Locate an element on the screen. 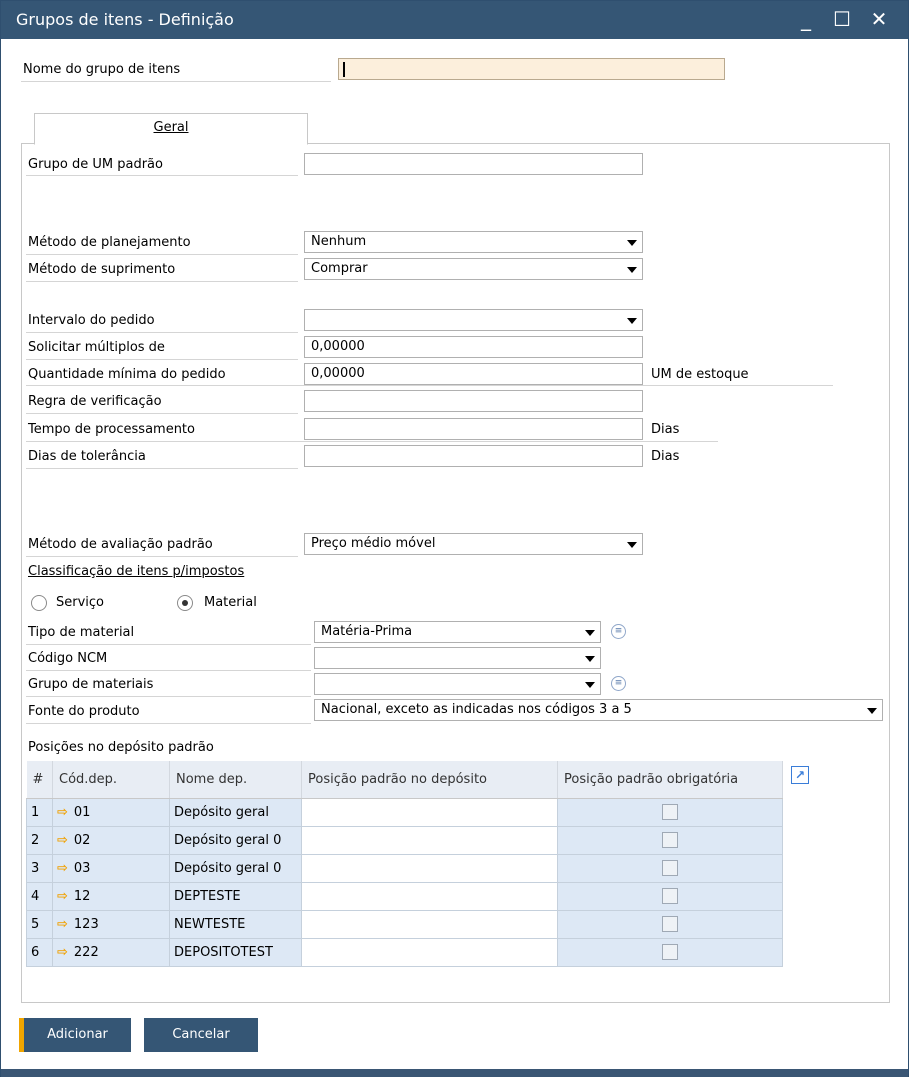  column-header: Posição padrão obrigatória is located at coordinates (670, 780).